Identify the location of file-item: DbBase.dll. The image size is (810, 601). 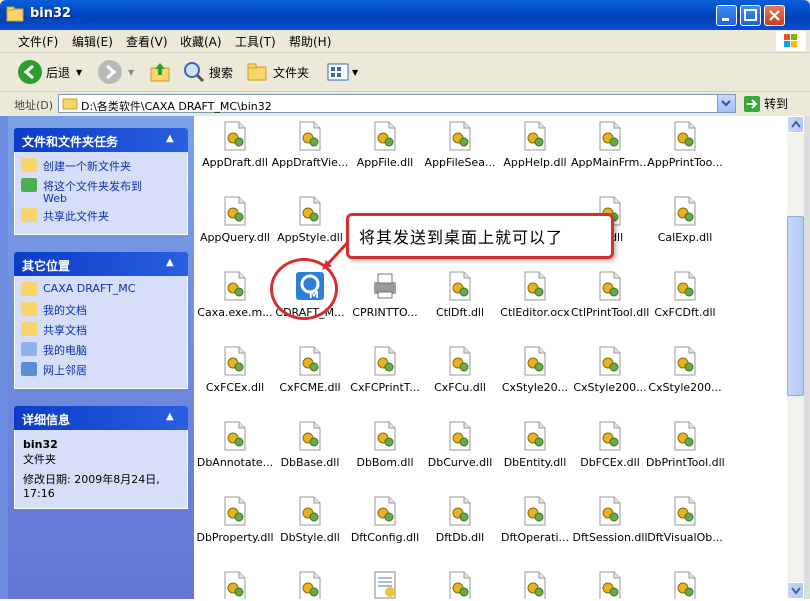
(310, 445).